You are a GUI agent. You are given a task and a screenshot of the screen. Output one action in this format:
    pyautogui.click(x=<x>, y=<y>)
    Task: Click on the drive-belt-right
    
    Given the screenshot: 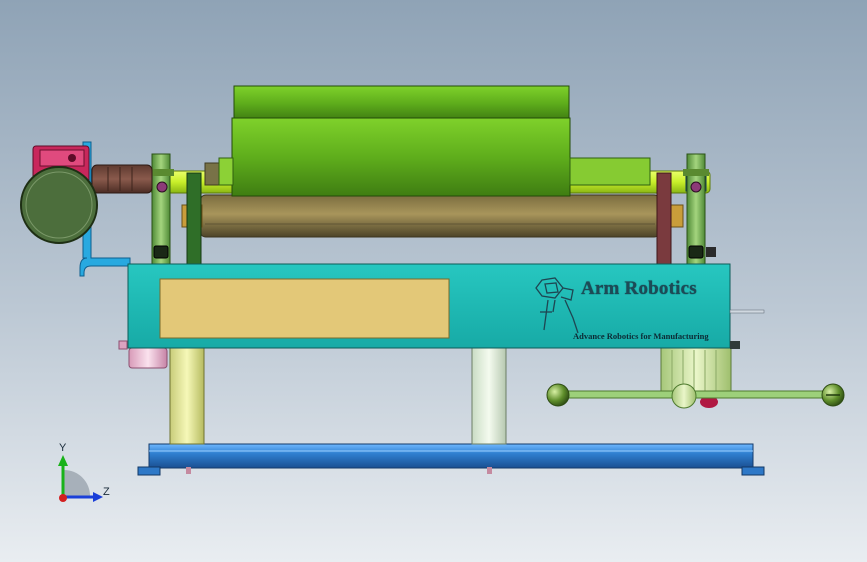 What is the action you would take?
    pyautogui.click(x=664, y=219)
    